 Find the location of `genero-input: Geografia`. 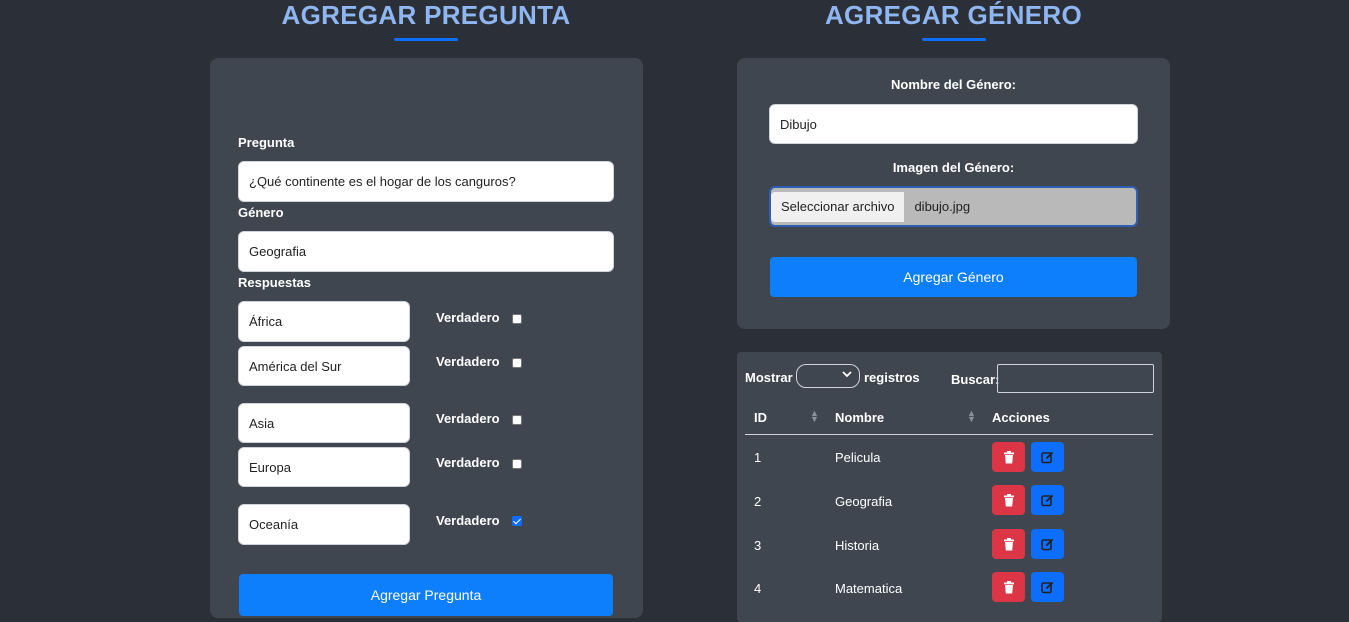

genero-input: Geografia is located at coordinates (426, 251).